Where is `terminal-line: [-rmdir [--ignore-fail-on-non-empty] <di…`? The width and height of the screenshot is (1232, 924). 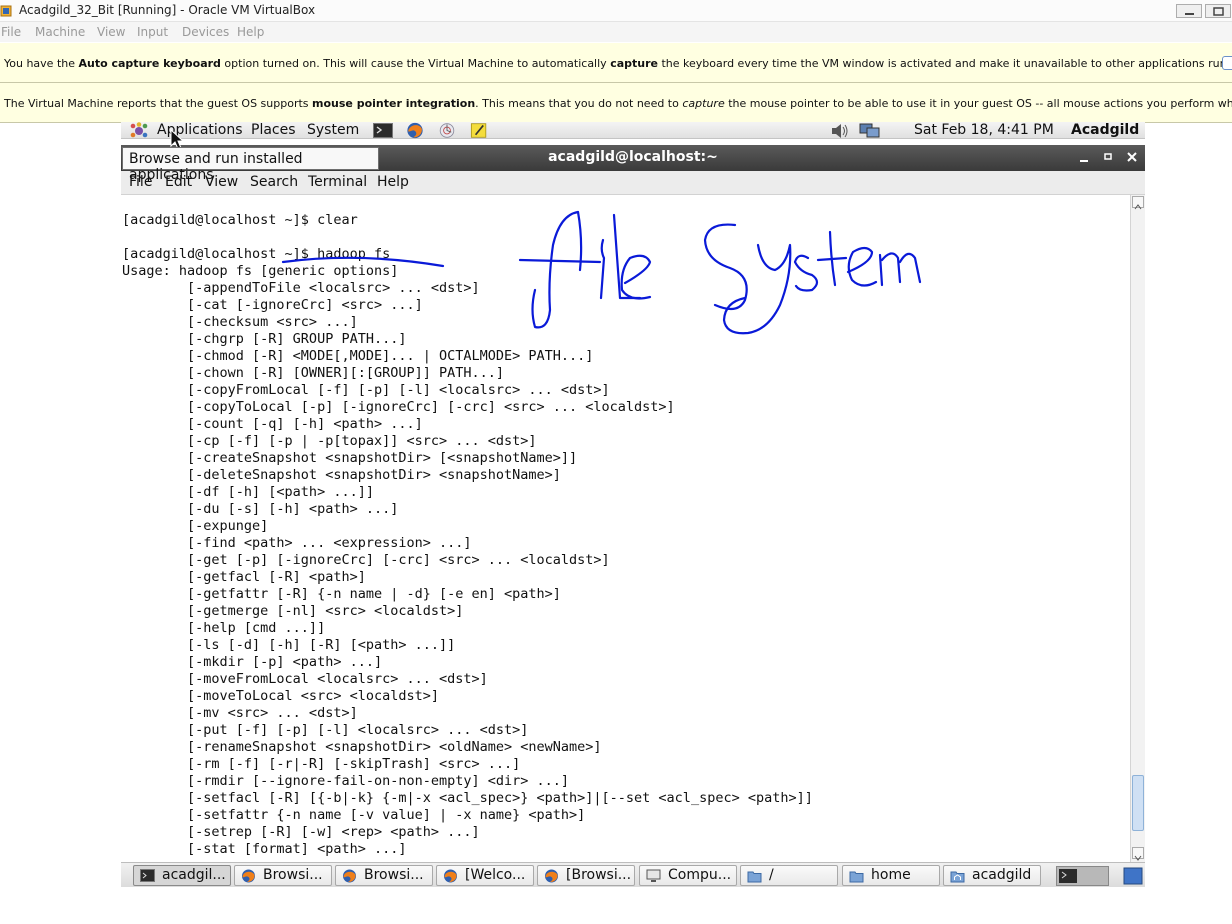 terminal-line: [-rmdir [--ignore-fail-on-non-empty] <di… is located at coordinates (346, 781).